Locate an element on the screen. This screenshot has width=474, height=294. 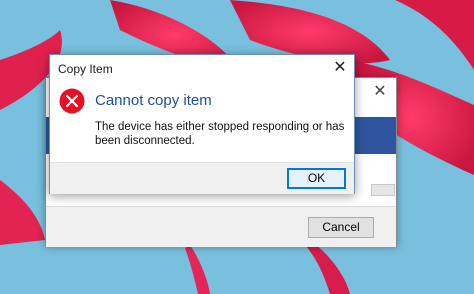
cancel-button: Cancel is located at coordinates (341, 227).